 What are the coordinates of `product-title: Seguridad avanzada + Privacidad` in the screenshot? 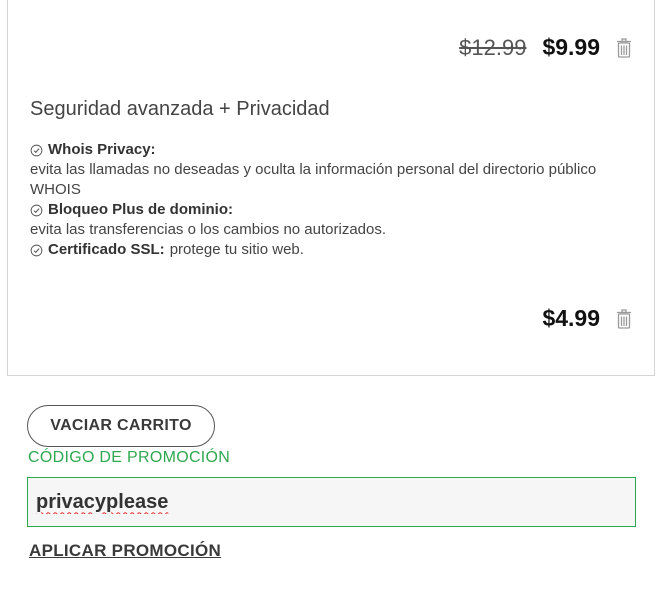 It's located at (180, 109).